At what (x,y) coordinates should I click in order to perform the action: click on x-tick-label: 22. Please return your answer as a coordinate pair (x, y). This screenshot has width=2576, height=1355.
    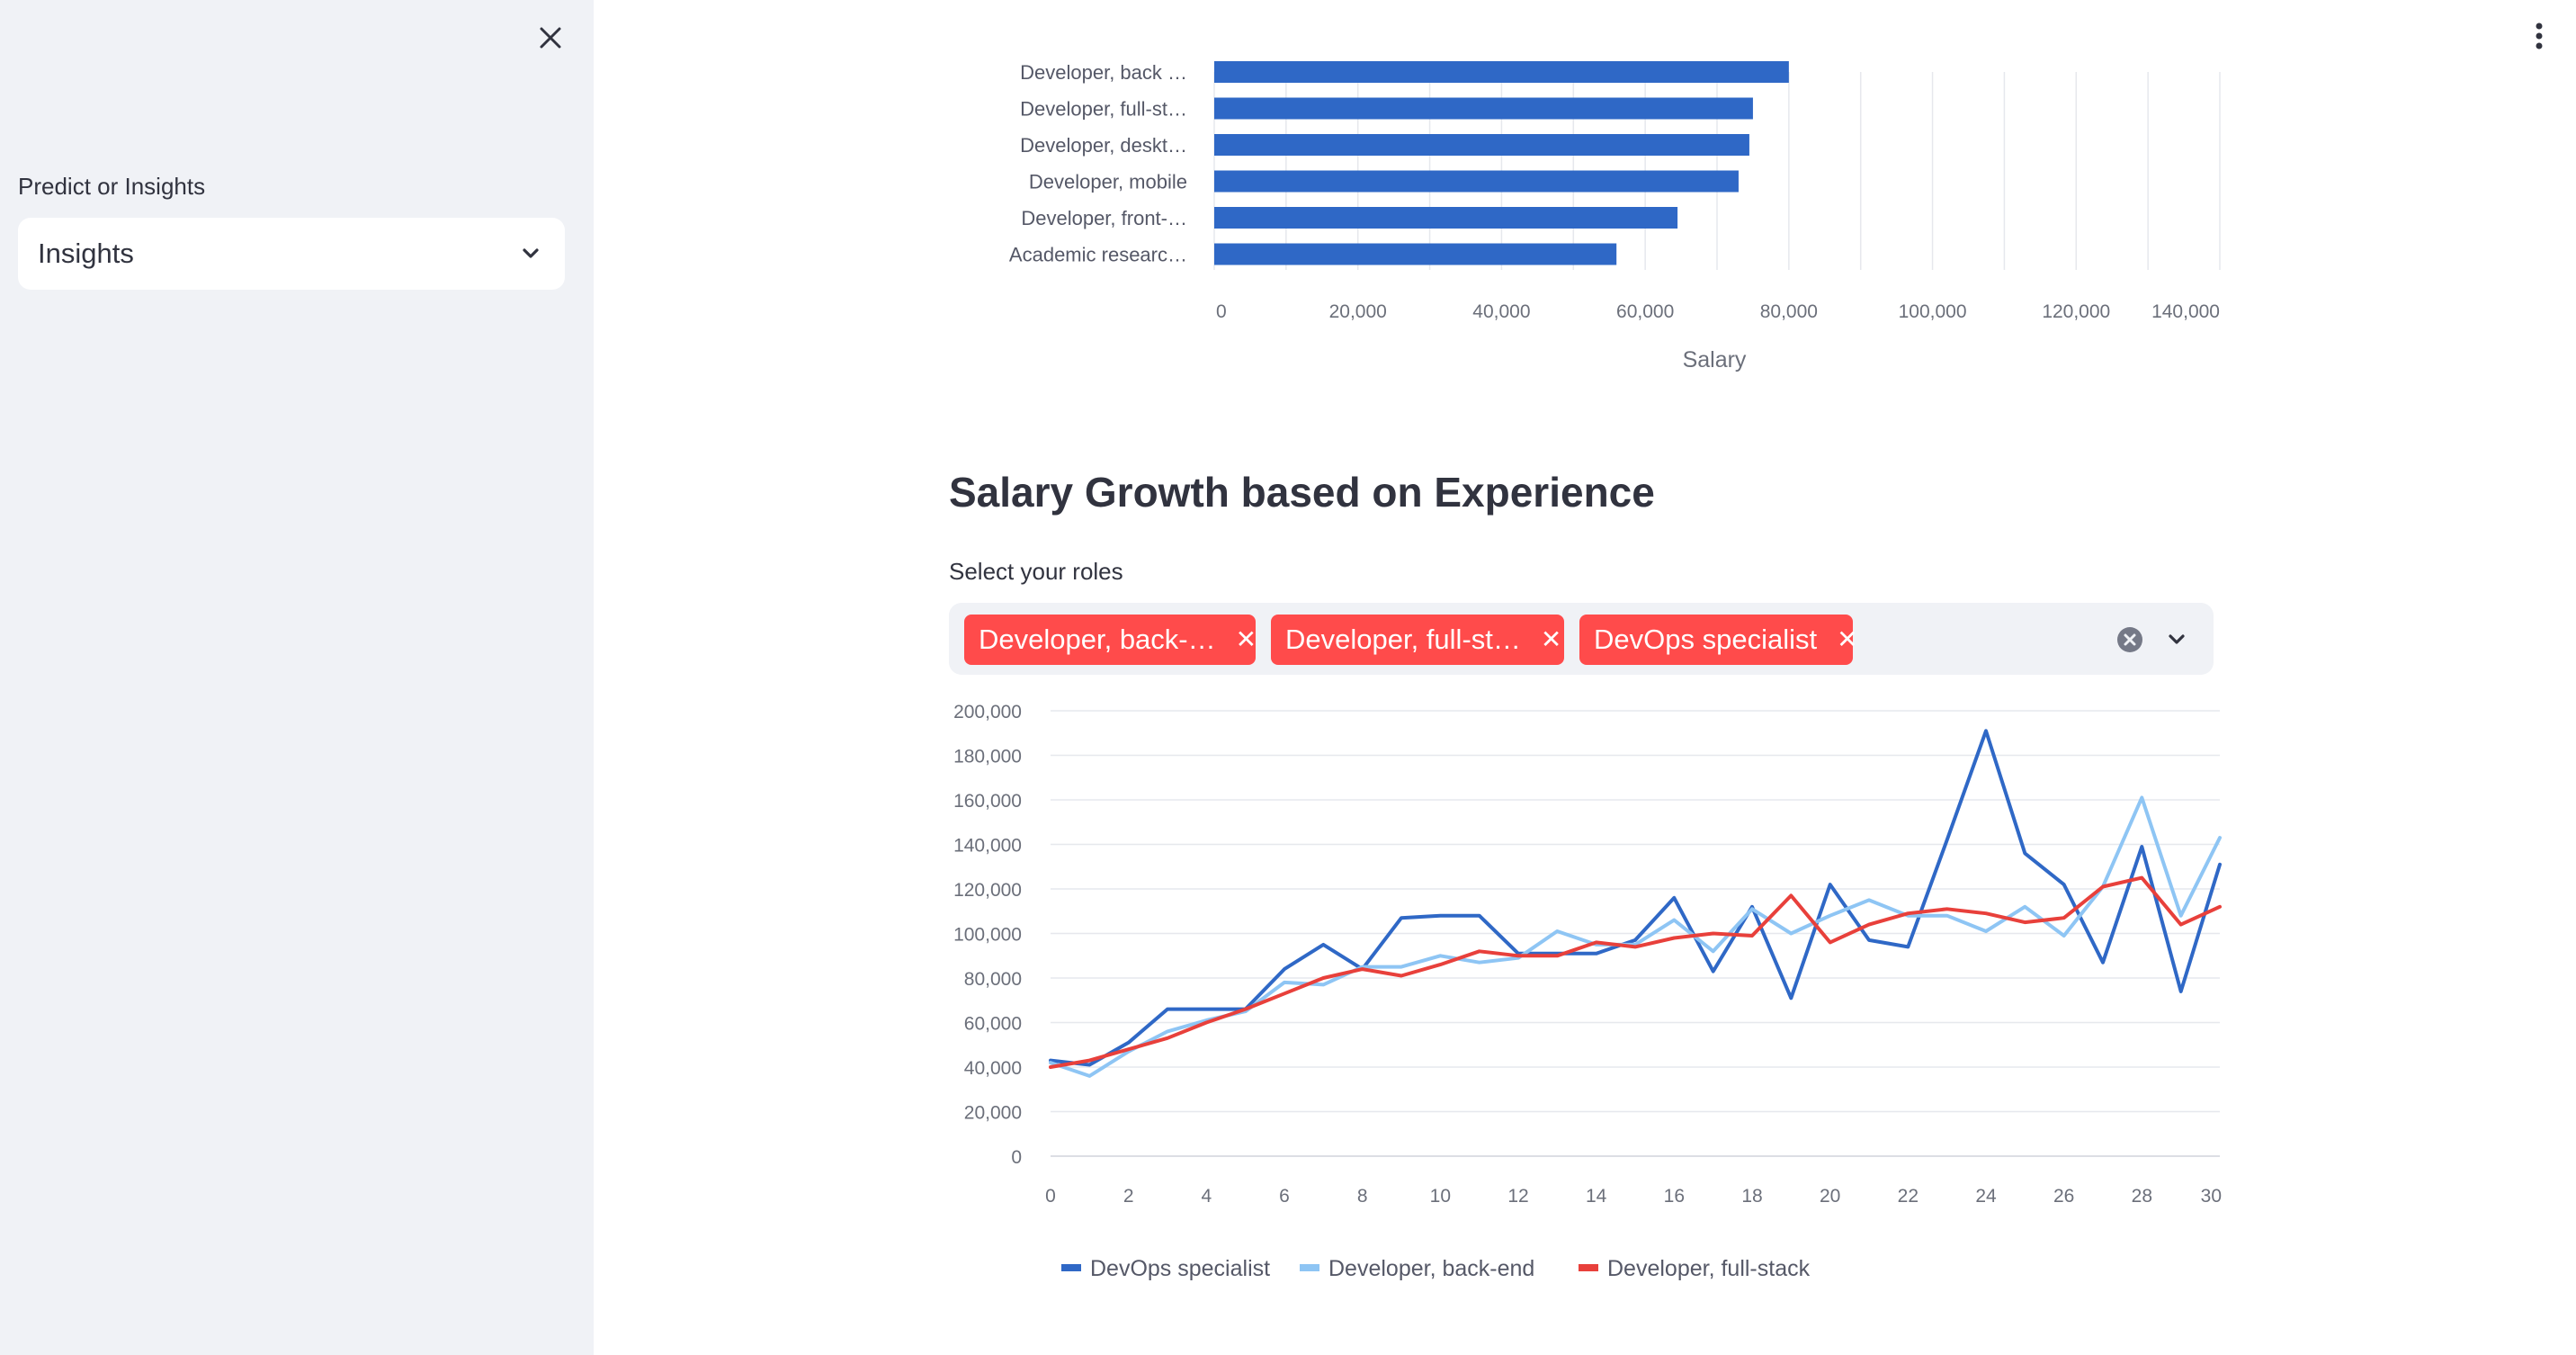
    Looking at the image, I should click on (1908, 1196).